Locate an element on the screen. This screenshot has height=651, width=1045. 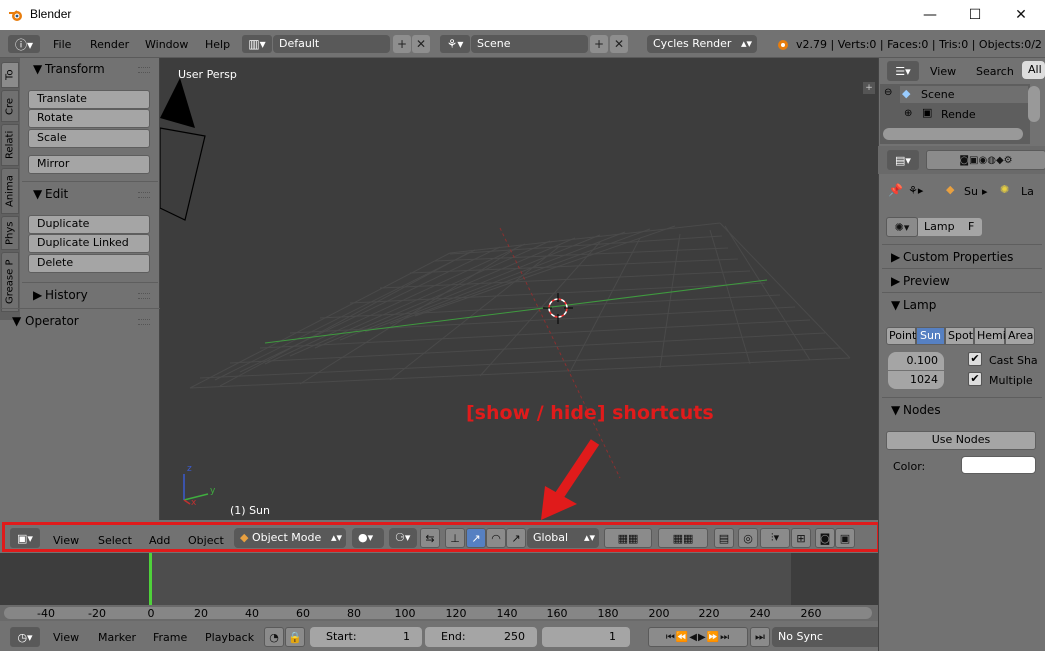
translate-button: Translate is located at coordinates (89, 99).